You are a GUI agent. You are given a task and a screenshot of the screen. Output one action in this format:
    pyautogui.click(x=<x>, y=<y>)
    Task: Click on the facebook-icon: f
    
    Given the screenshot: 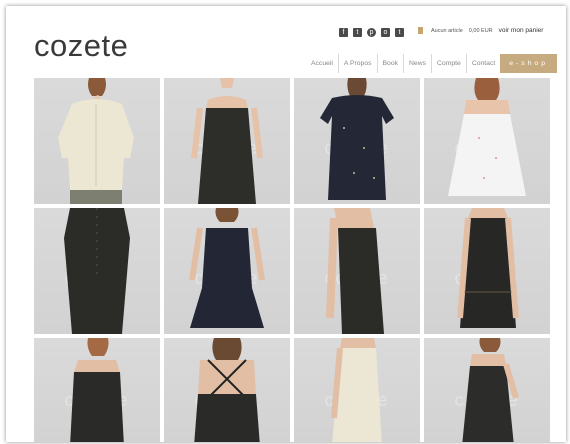 What is the action you would take?
    pyautogui.click(x=343, y=32)
    